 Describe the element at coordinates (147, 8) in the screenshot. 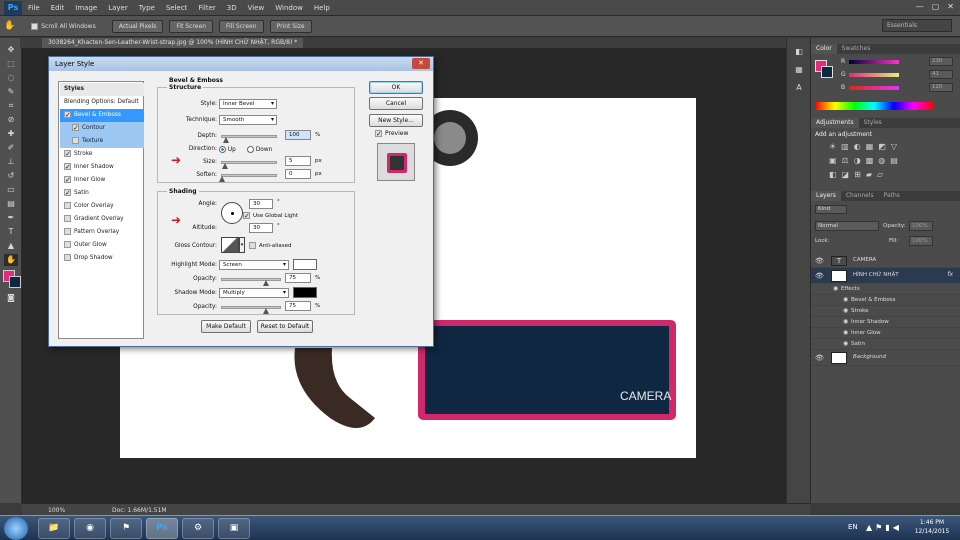

I see `menu-type: Type` at that location.